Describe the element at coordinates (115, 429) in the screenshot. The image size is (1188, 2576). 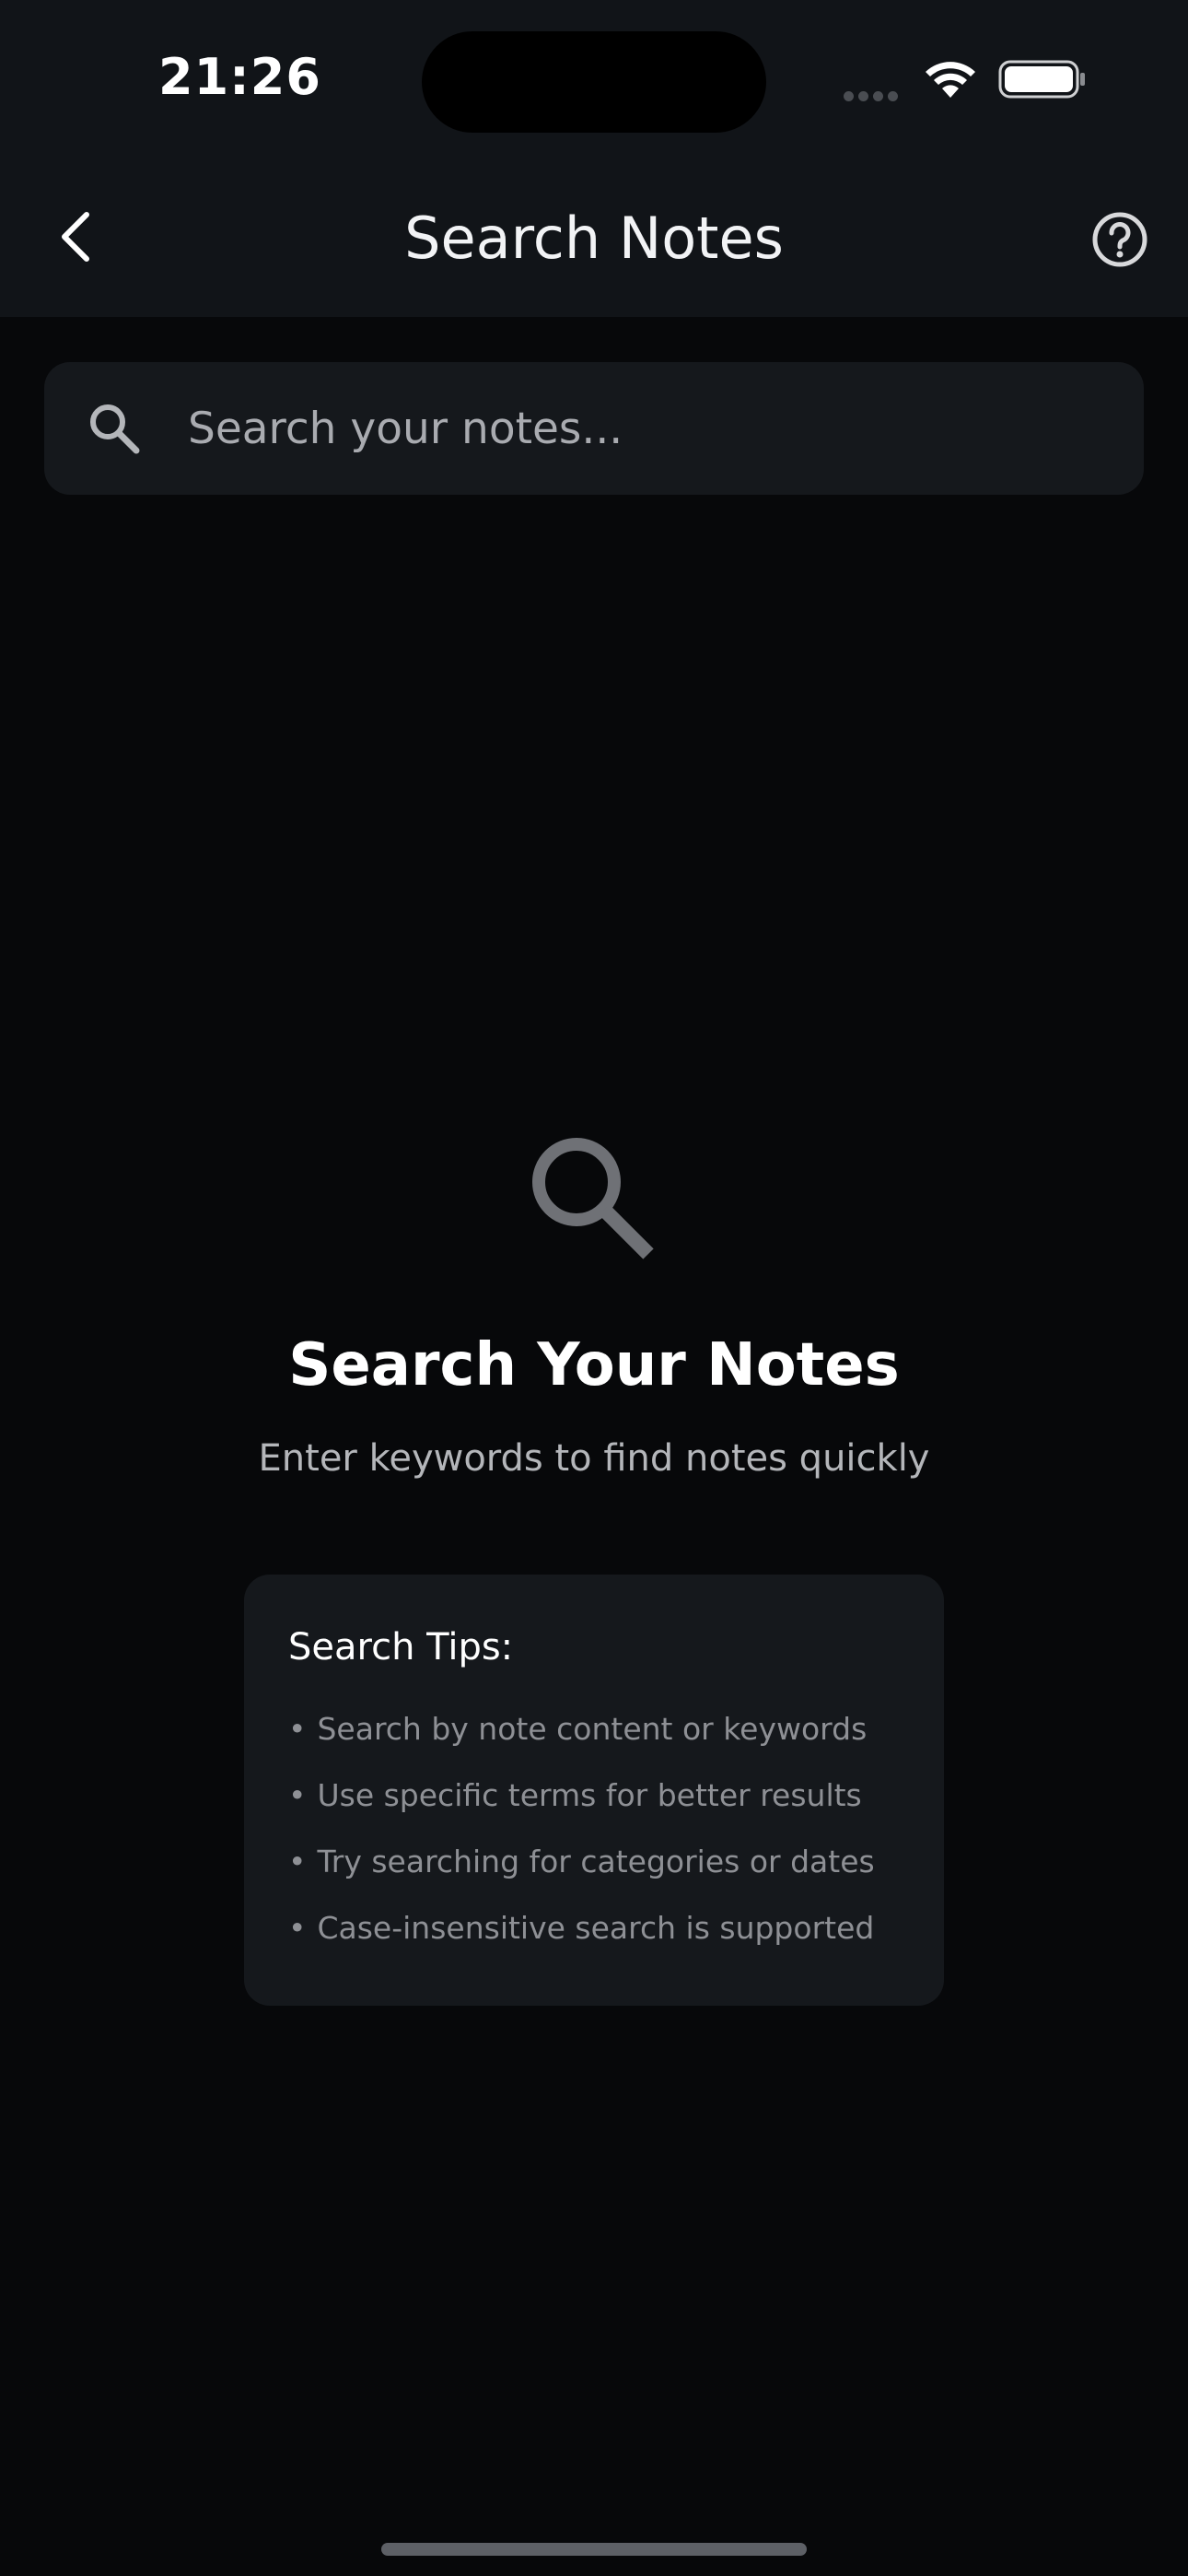
I see `search-icon` at that location.